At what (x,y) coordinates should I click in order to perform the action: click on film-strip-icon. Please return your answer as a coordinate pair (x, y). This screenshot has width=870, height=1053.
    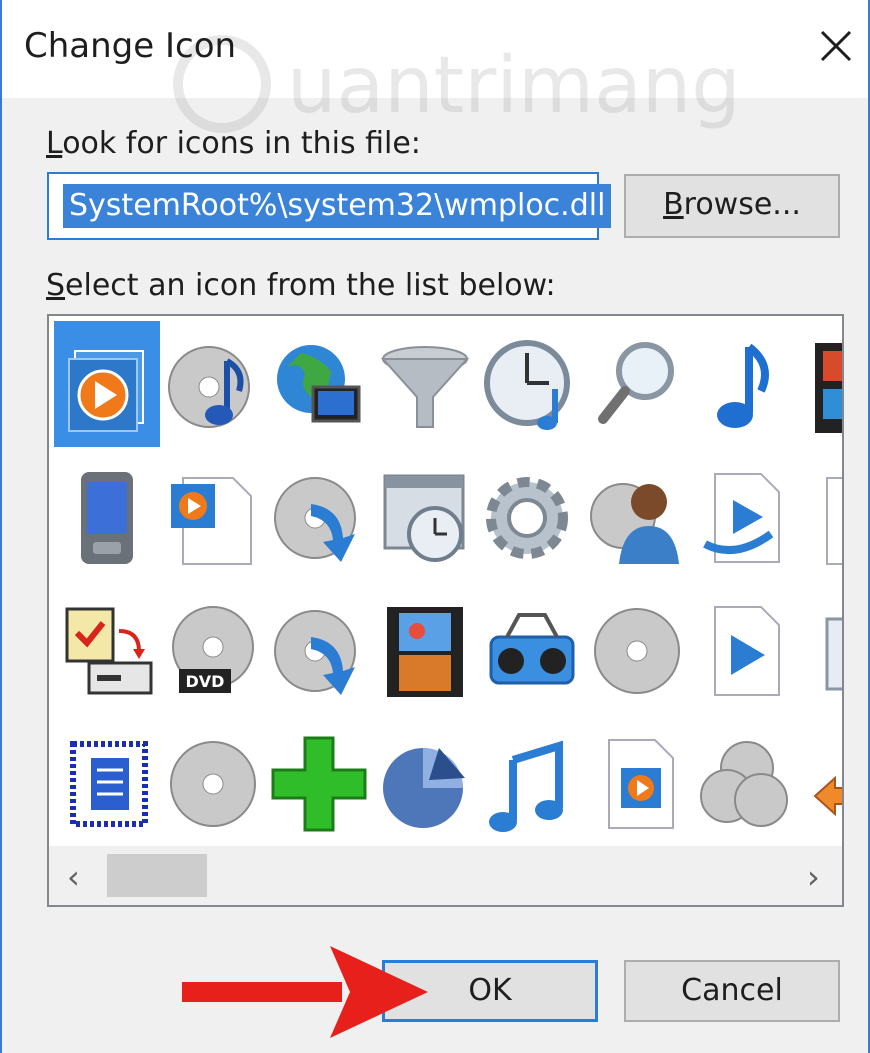
    Looking at the image, I should click on (819, 384).